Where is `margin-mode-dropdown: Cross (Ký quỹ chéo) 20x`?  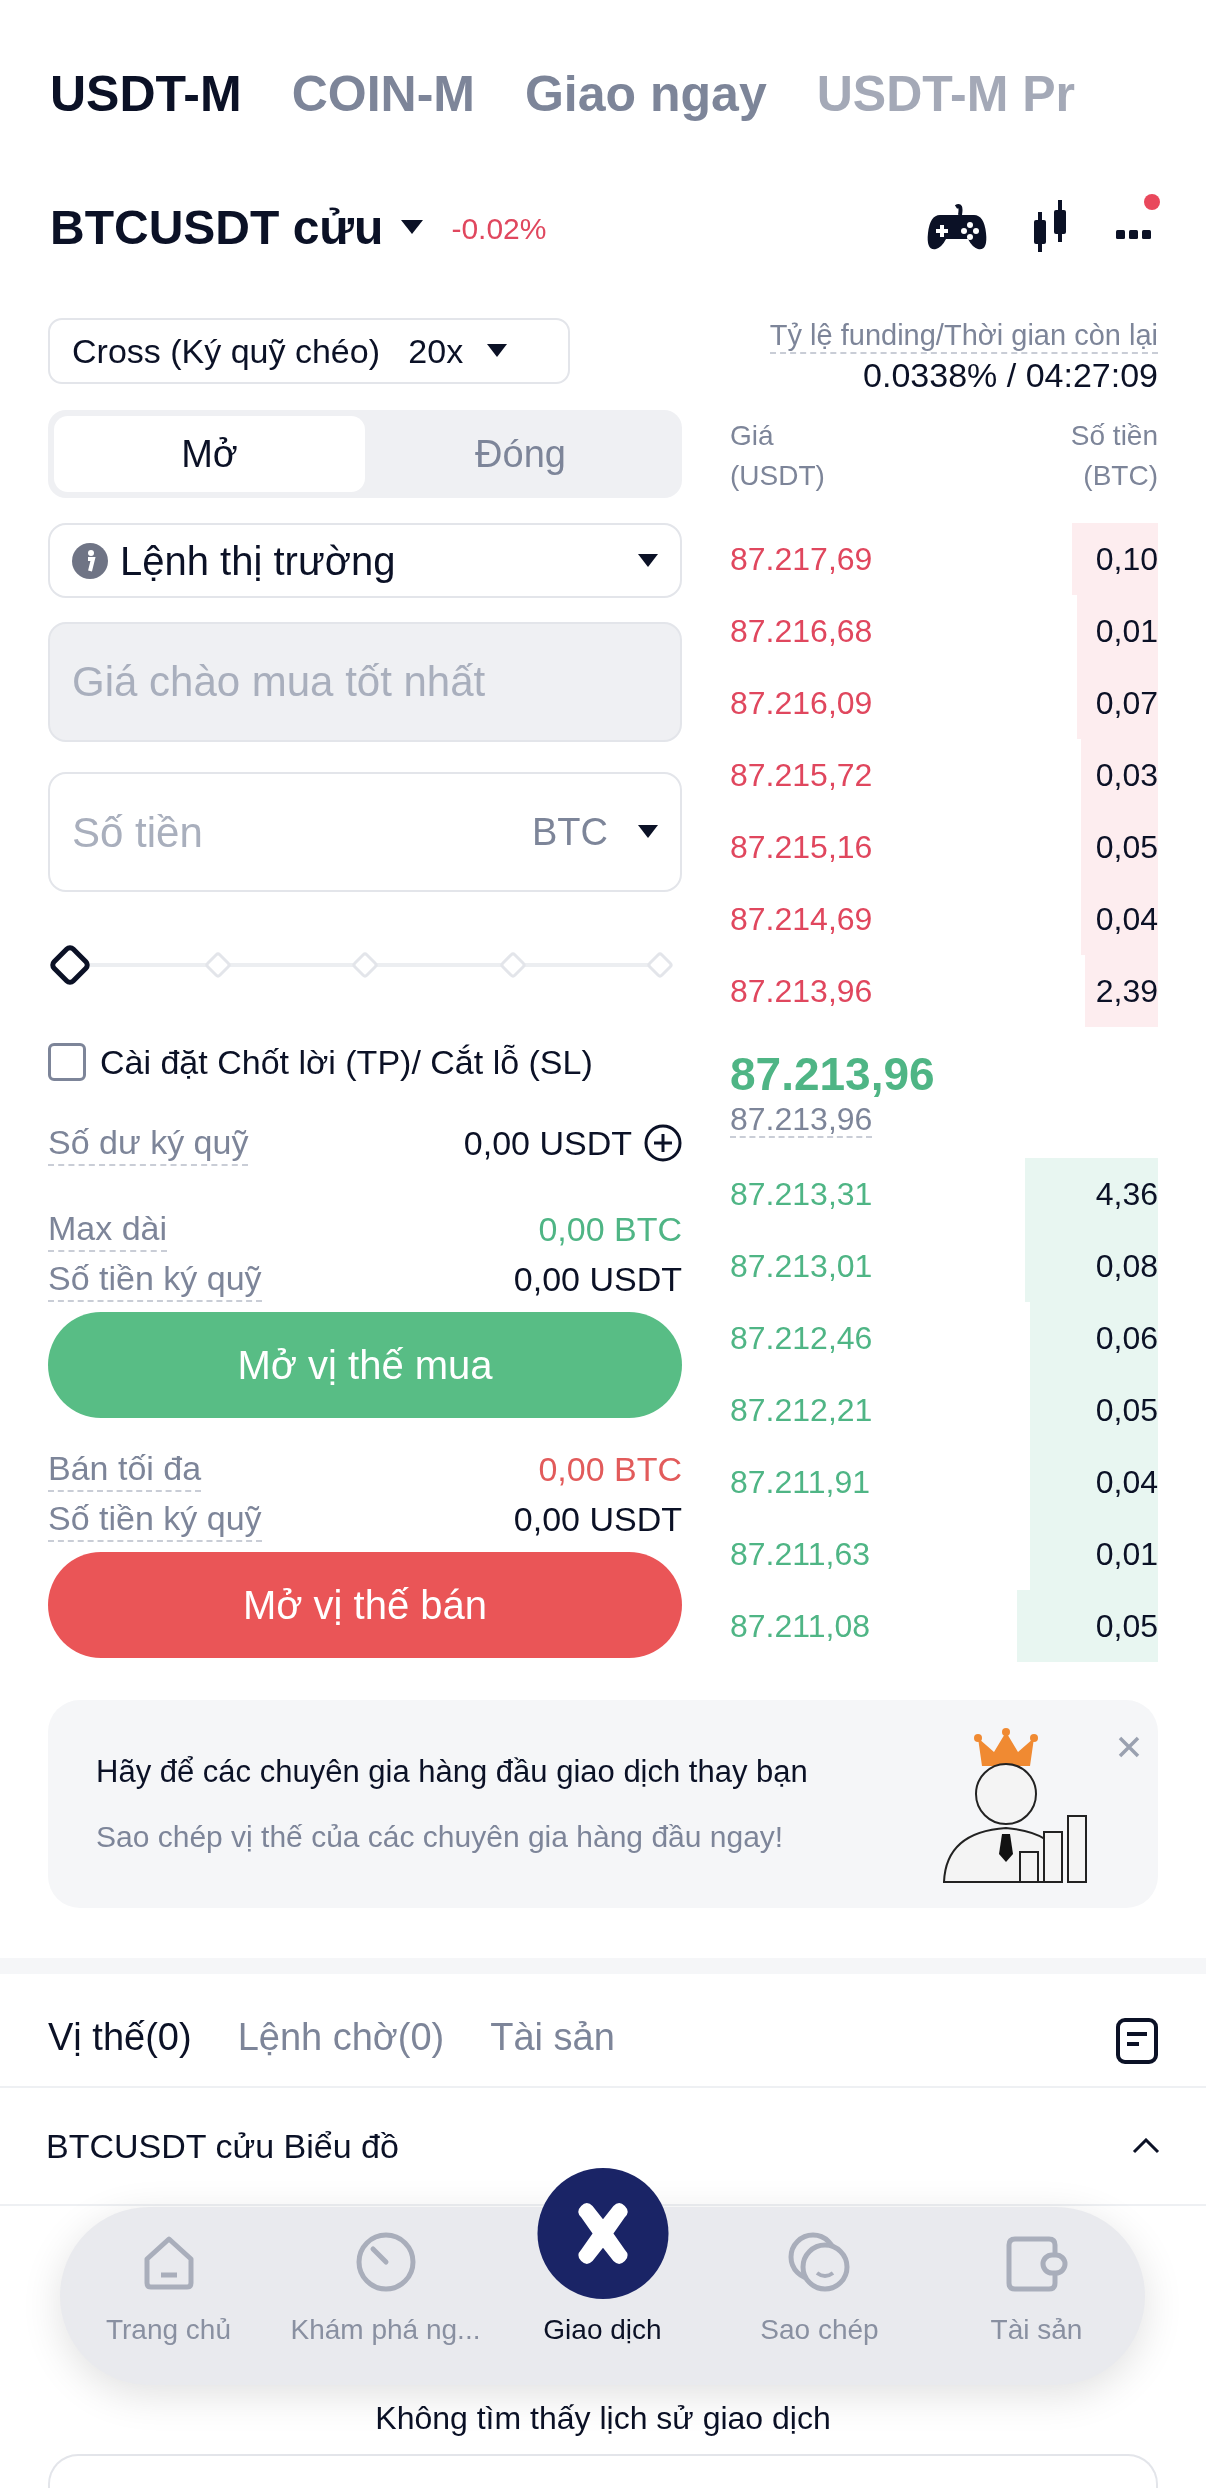 margin-mode-dropdown: Cross (Ký quỹ chéo) 20x is located at coordinates (309, 351).